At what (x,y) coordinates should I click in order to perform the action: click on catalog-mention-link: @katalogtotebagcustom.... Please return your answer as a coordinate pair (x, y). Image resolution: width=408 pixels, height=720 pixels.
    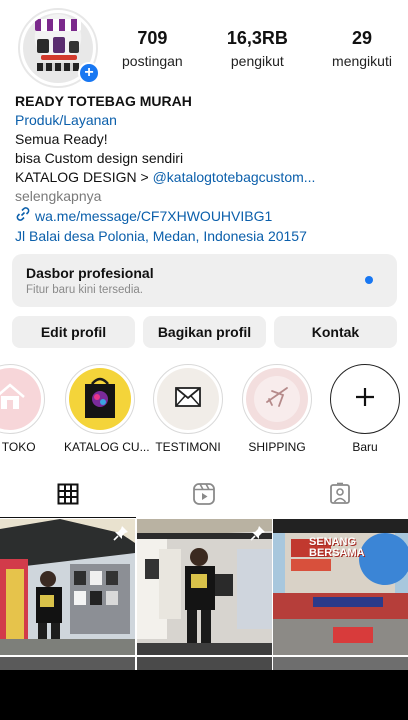
    Looking at the image, I should click on (234, 177).